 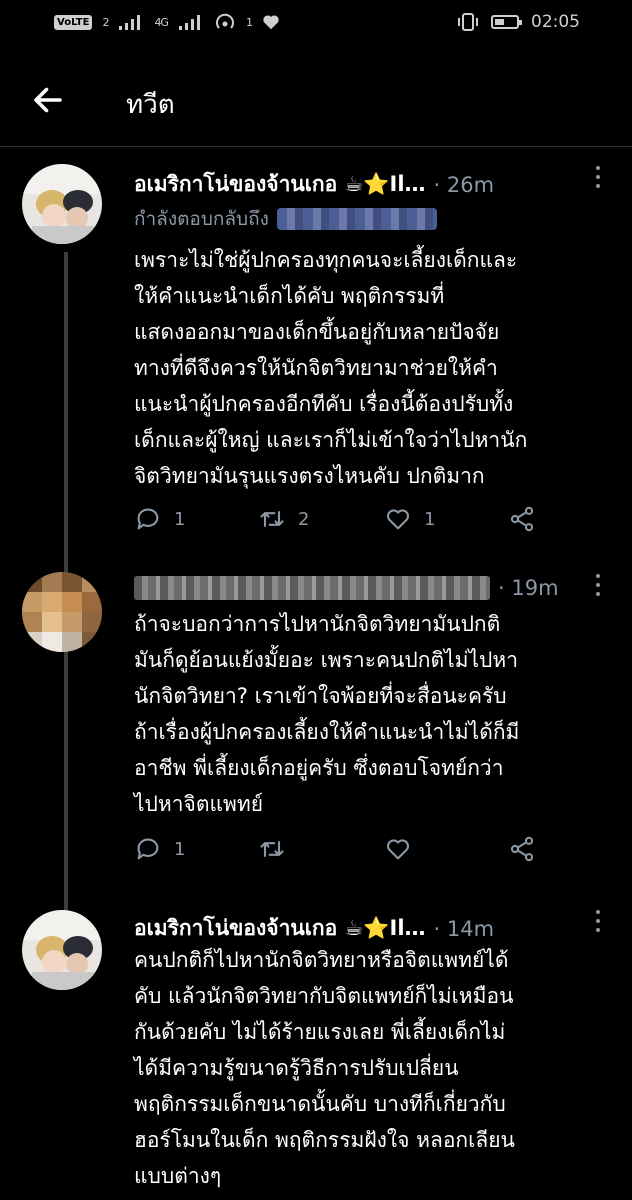 What do you see at coordinates (324, 1140) in the screenshot?
I see `tweet-line: ฮอร์โมนในเด็ก พฤติกรรมฝังใจ หลอกเลียน` at bounding box center [324, 1140].